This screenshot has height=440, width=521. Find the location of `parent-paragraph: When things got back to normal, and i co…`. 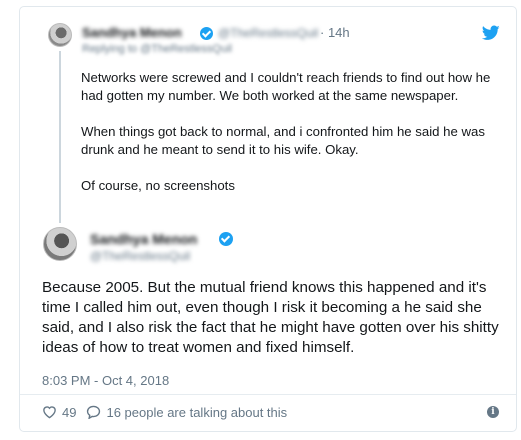

parent-paragraph: When things got back to normal, and i co… is located at coordinates (283, 140).